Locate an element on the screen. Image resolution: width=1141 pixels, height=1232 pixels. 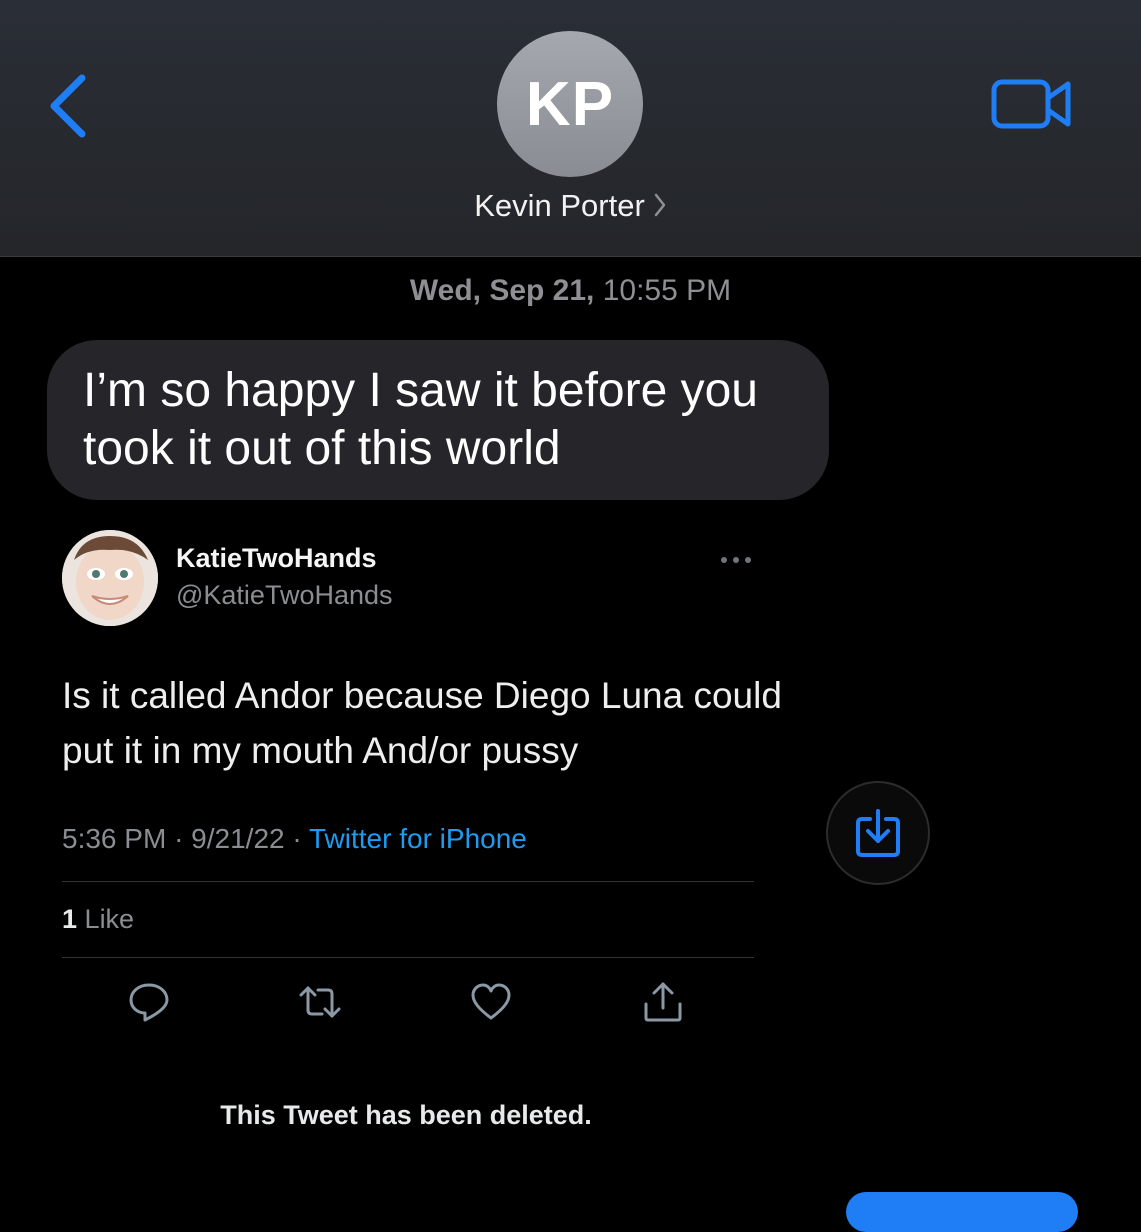
reply-icon is located at coordinates (149, 1002).